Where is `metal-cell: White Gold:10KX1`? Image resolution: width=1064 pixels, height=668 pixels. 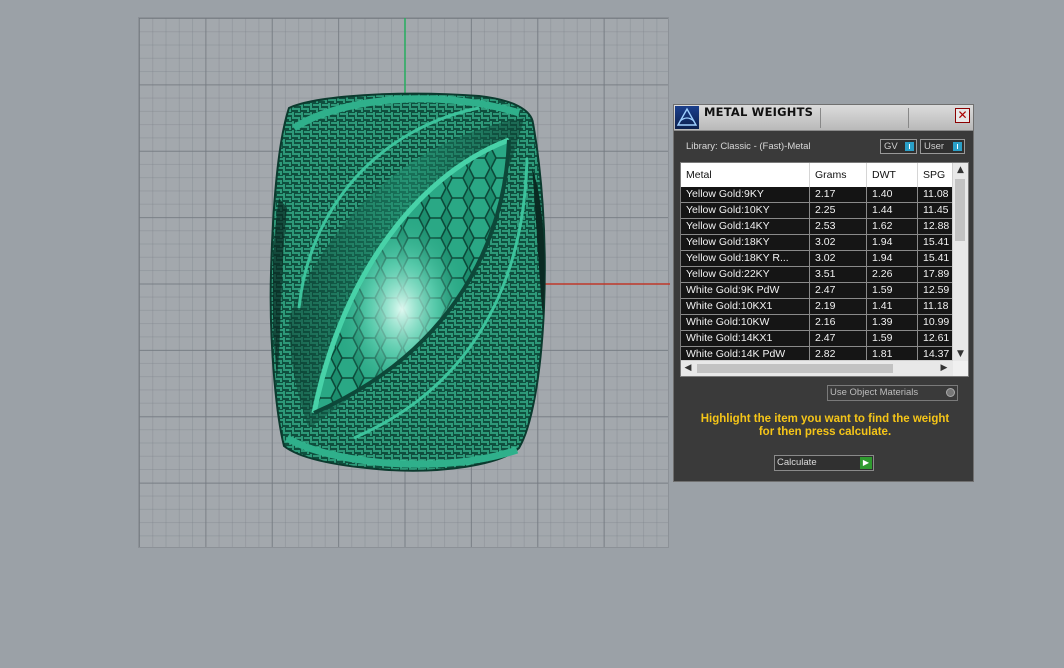
metal-cell: White Gold:10KX1 is located at coordinates (745, 306).